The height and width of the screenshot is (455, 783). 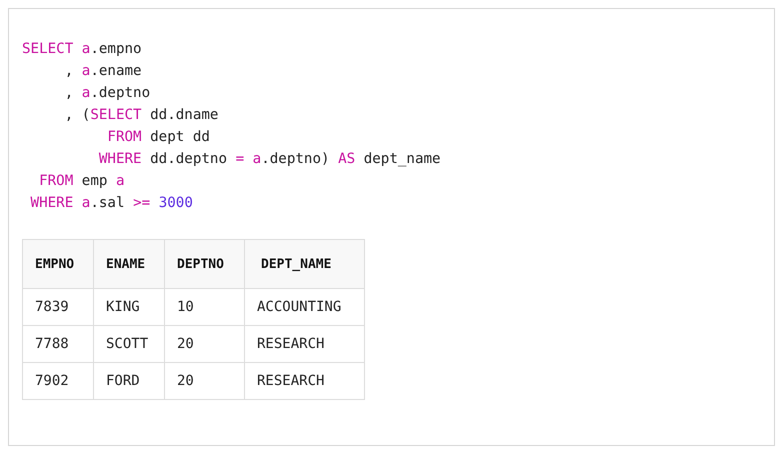 I want to click on code-line: , a.ename, so click(x=103, y=71).